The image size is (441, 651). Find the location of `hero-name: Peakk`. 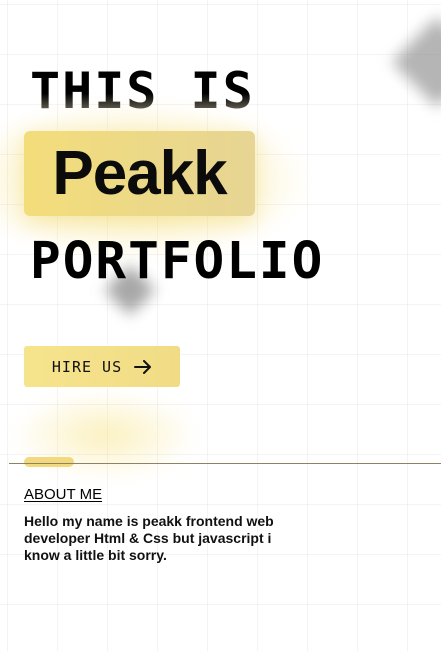

hero-name: Peakk is located at coordinates (139, 173).